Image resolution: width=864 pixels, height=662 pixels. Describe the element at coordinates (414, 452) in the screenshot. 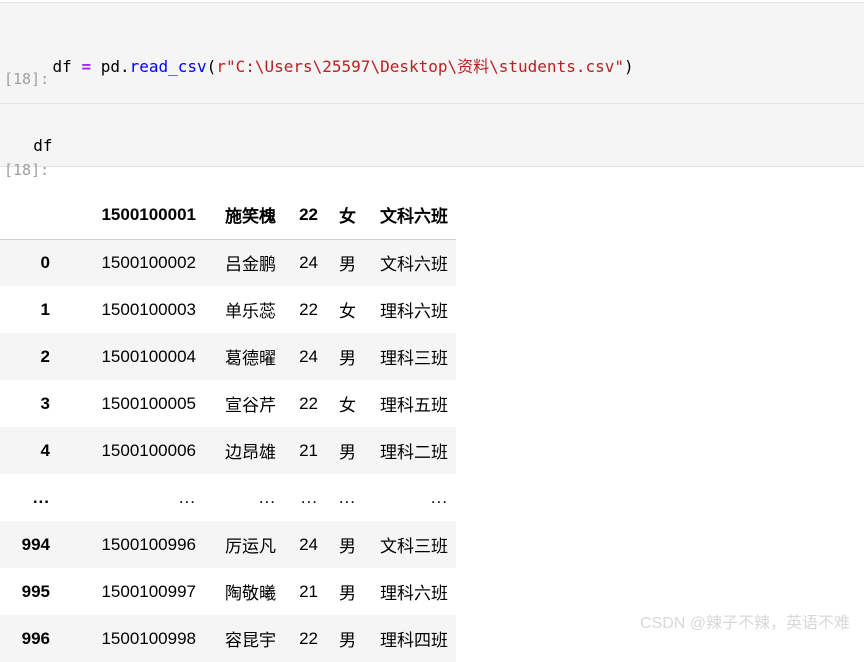

I see `row-cell: 理科二班` at that location.